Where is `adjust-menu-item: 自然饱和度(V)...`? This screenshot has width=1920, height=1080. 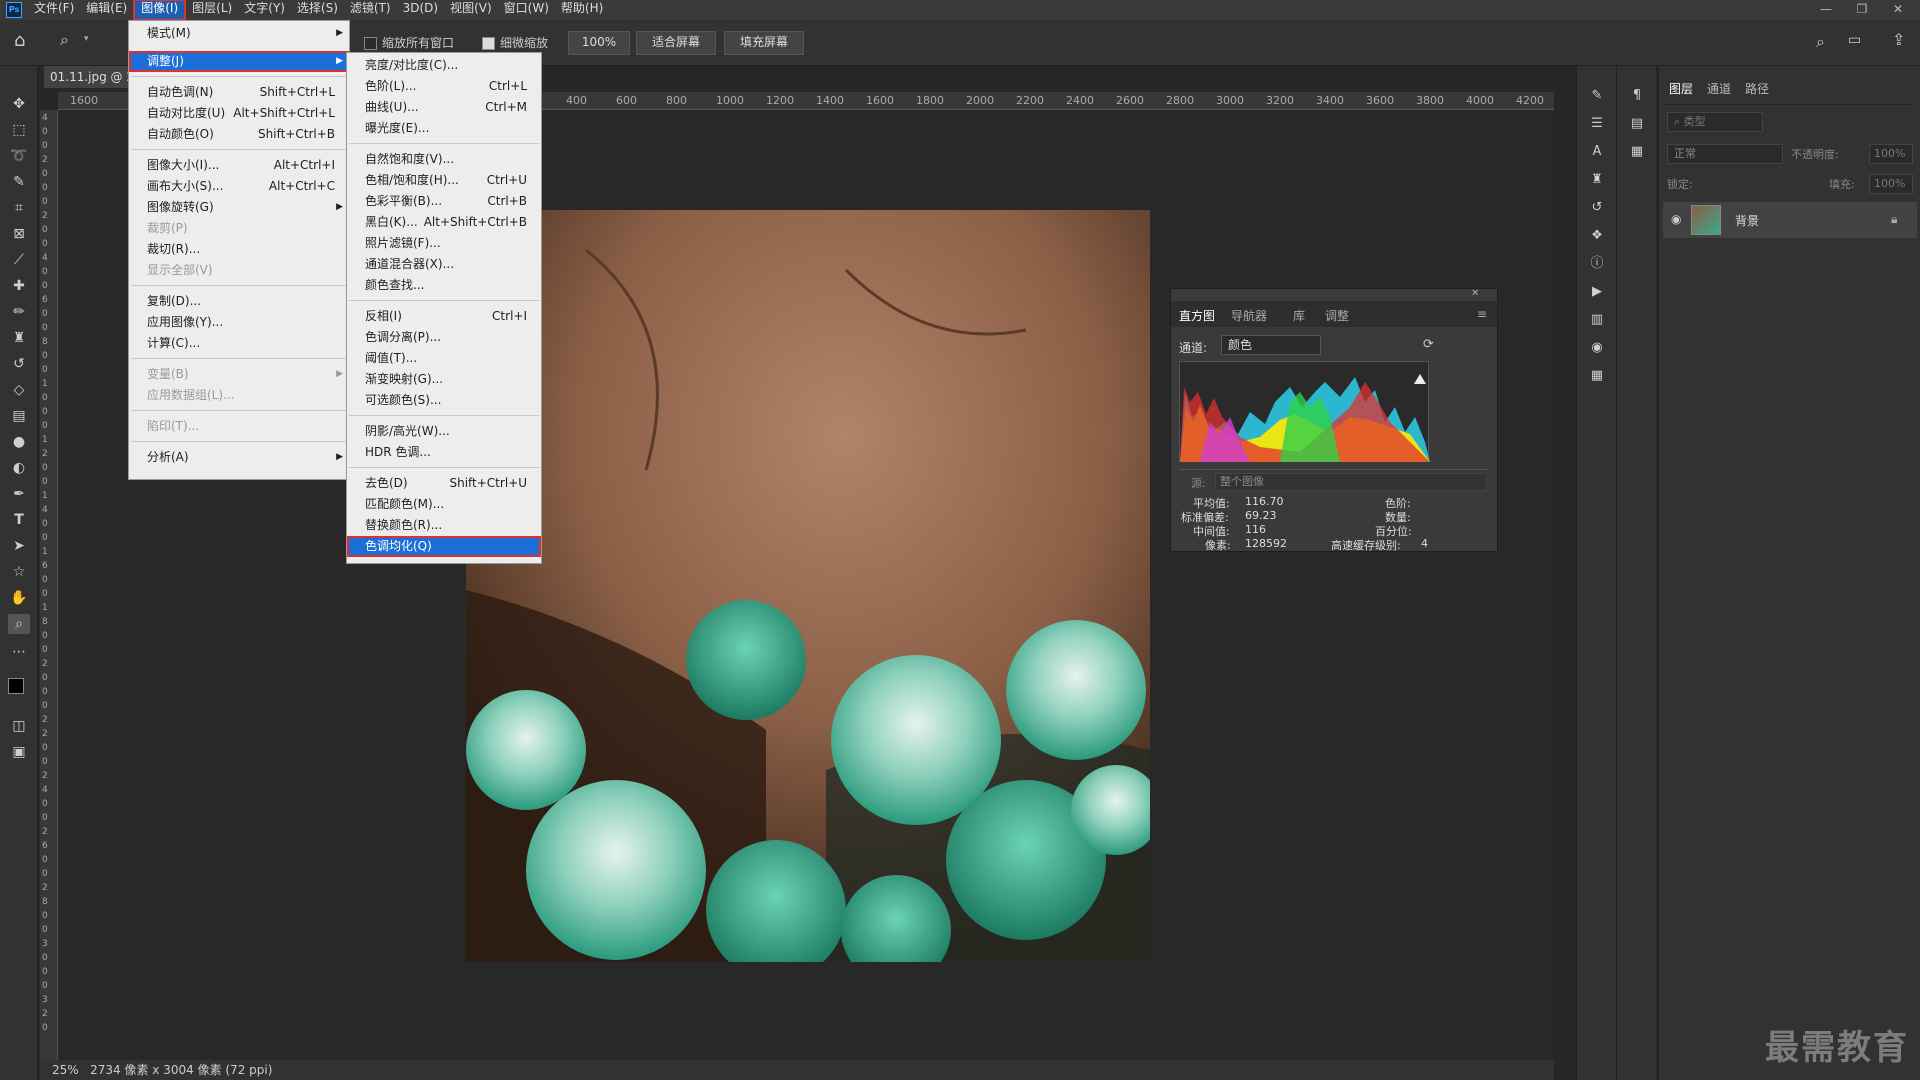 adjust-menu-item: 自然饱和度(V)... is located at coordinates (444, 159).